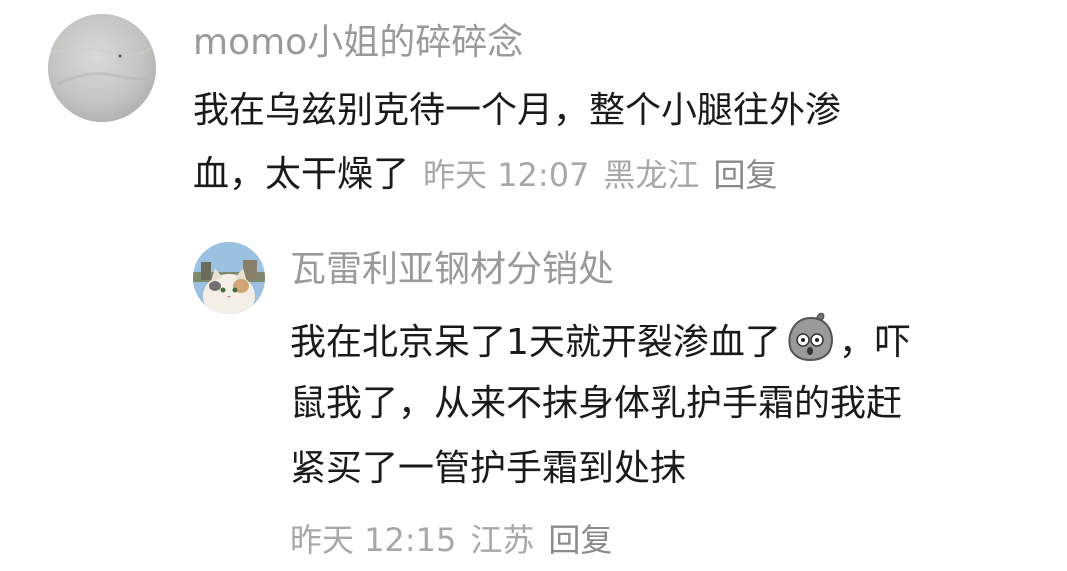 This screenshot has width=1067, height=571. What do you see at coordinates (301, 174) in the screenshot?
I see `comment-text: 血，太干燥了` at bounding box center [301, 174].